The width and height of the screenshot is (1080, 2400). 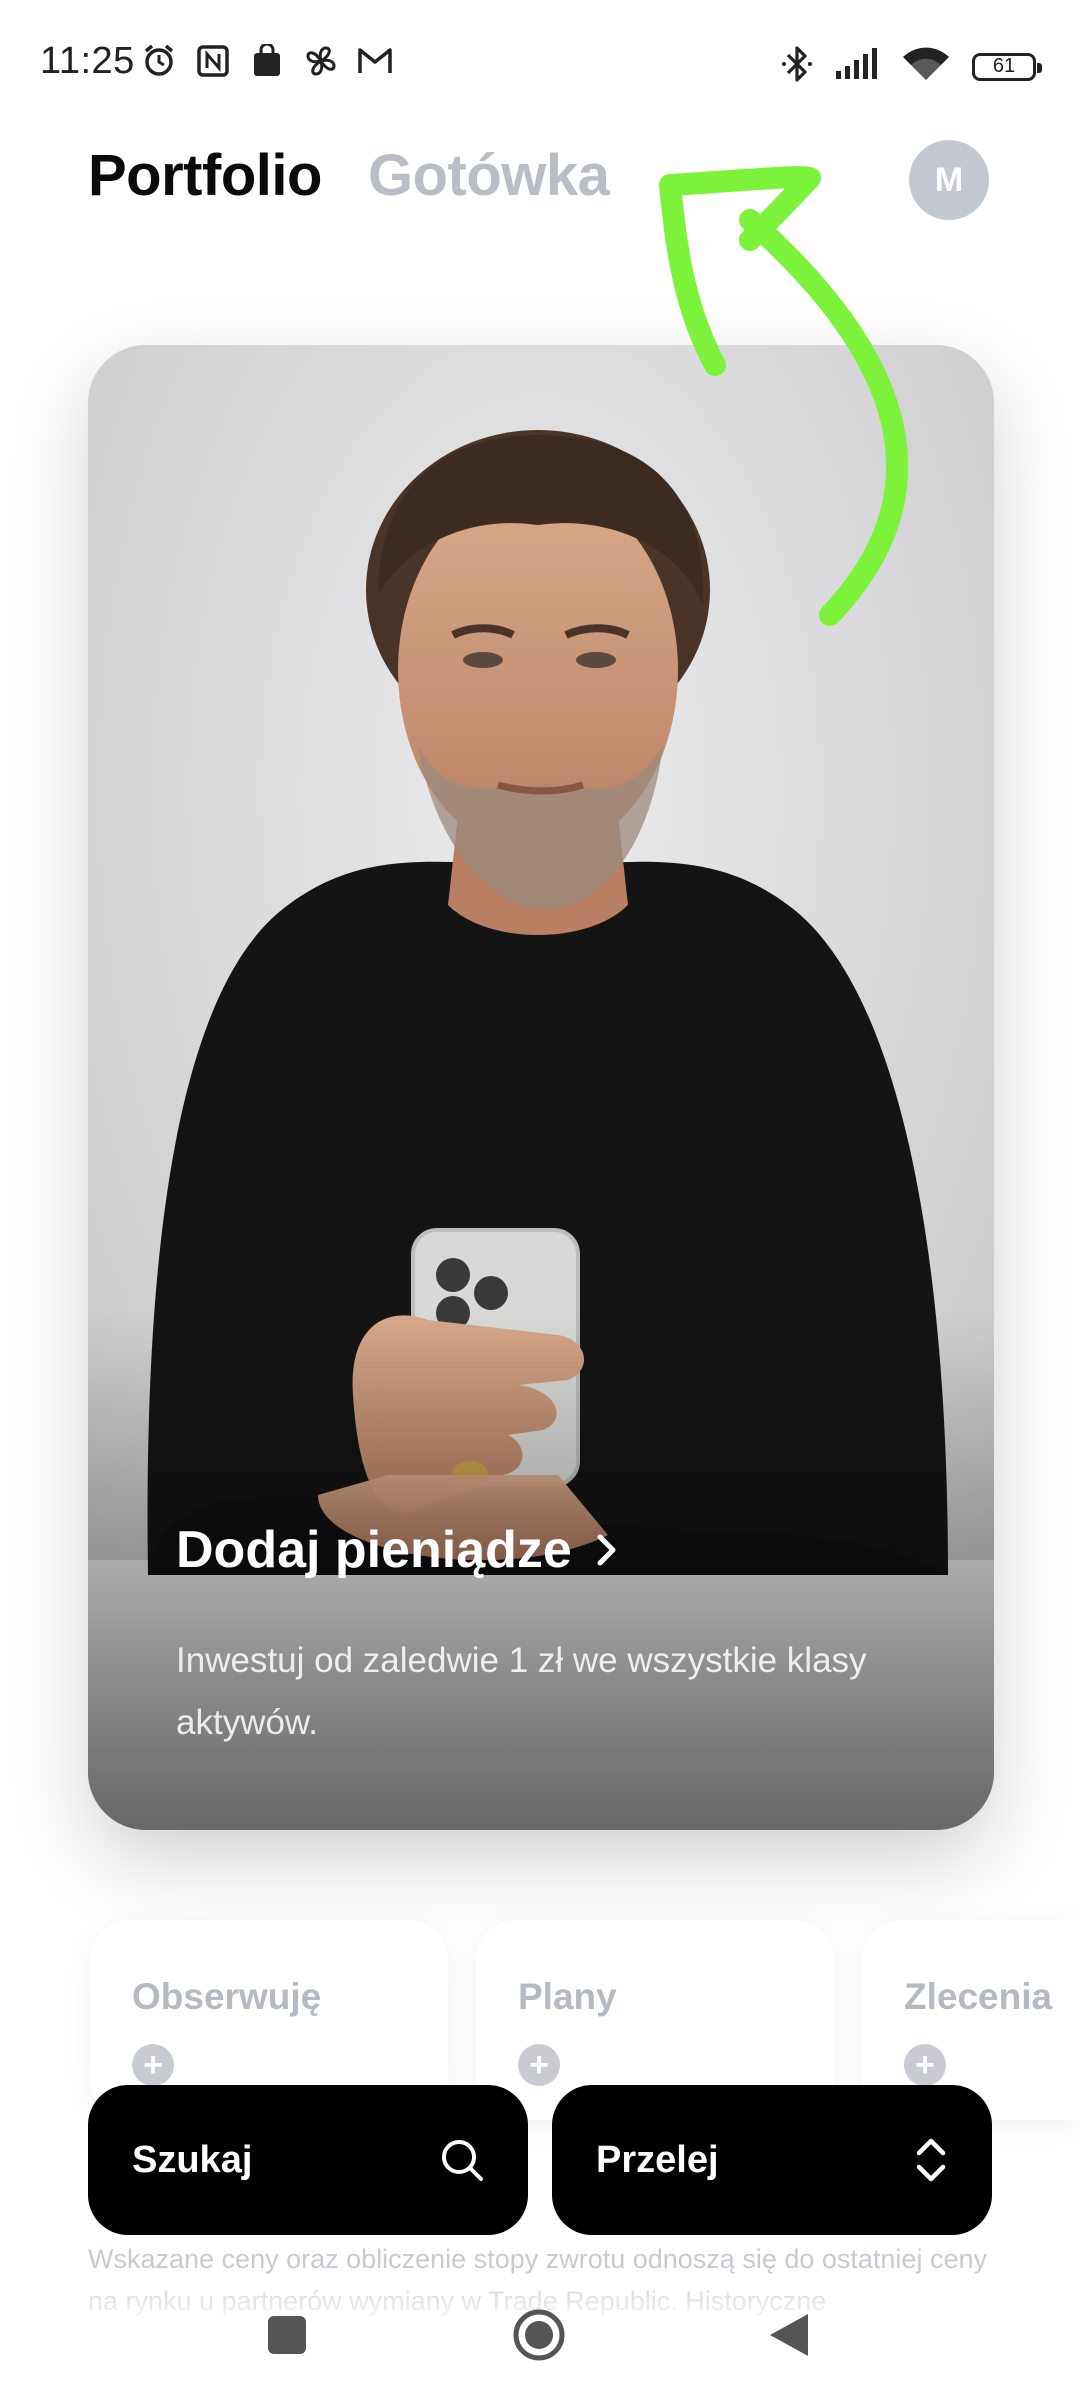 I want to click on battery-icon: 61, so click(x=1007, y=66).